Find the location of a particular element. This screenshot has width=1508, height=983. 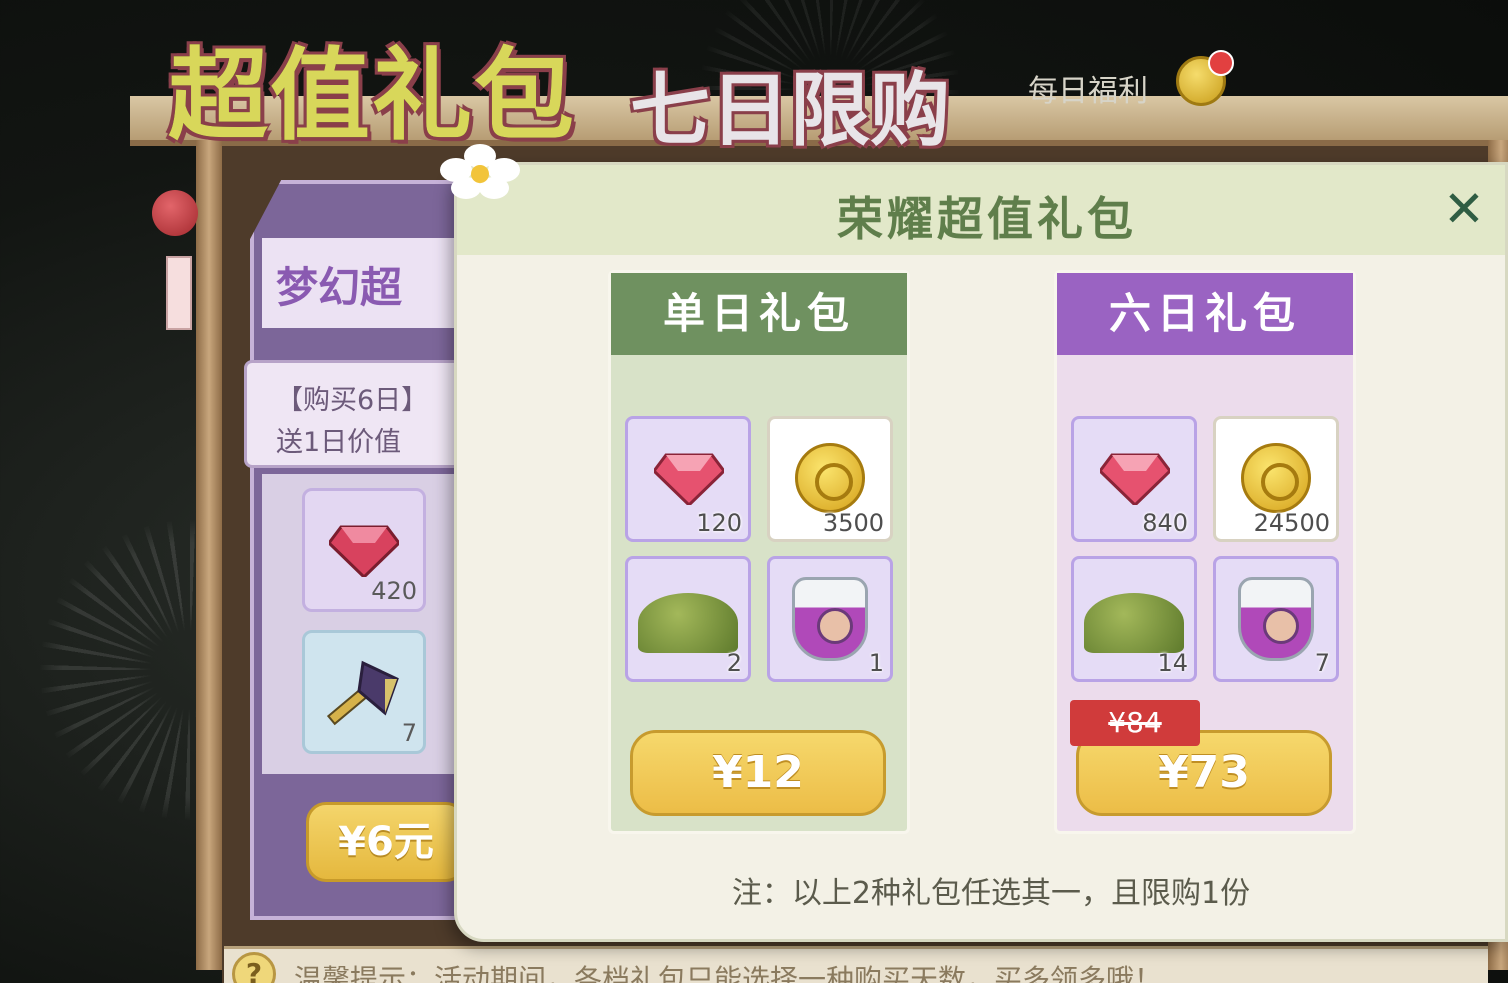

page-subtitle: 七日限购 is located at coordinates (790, 110).